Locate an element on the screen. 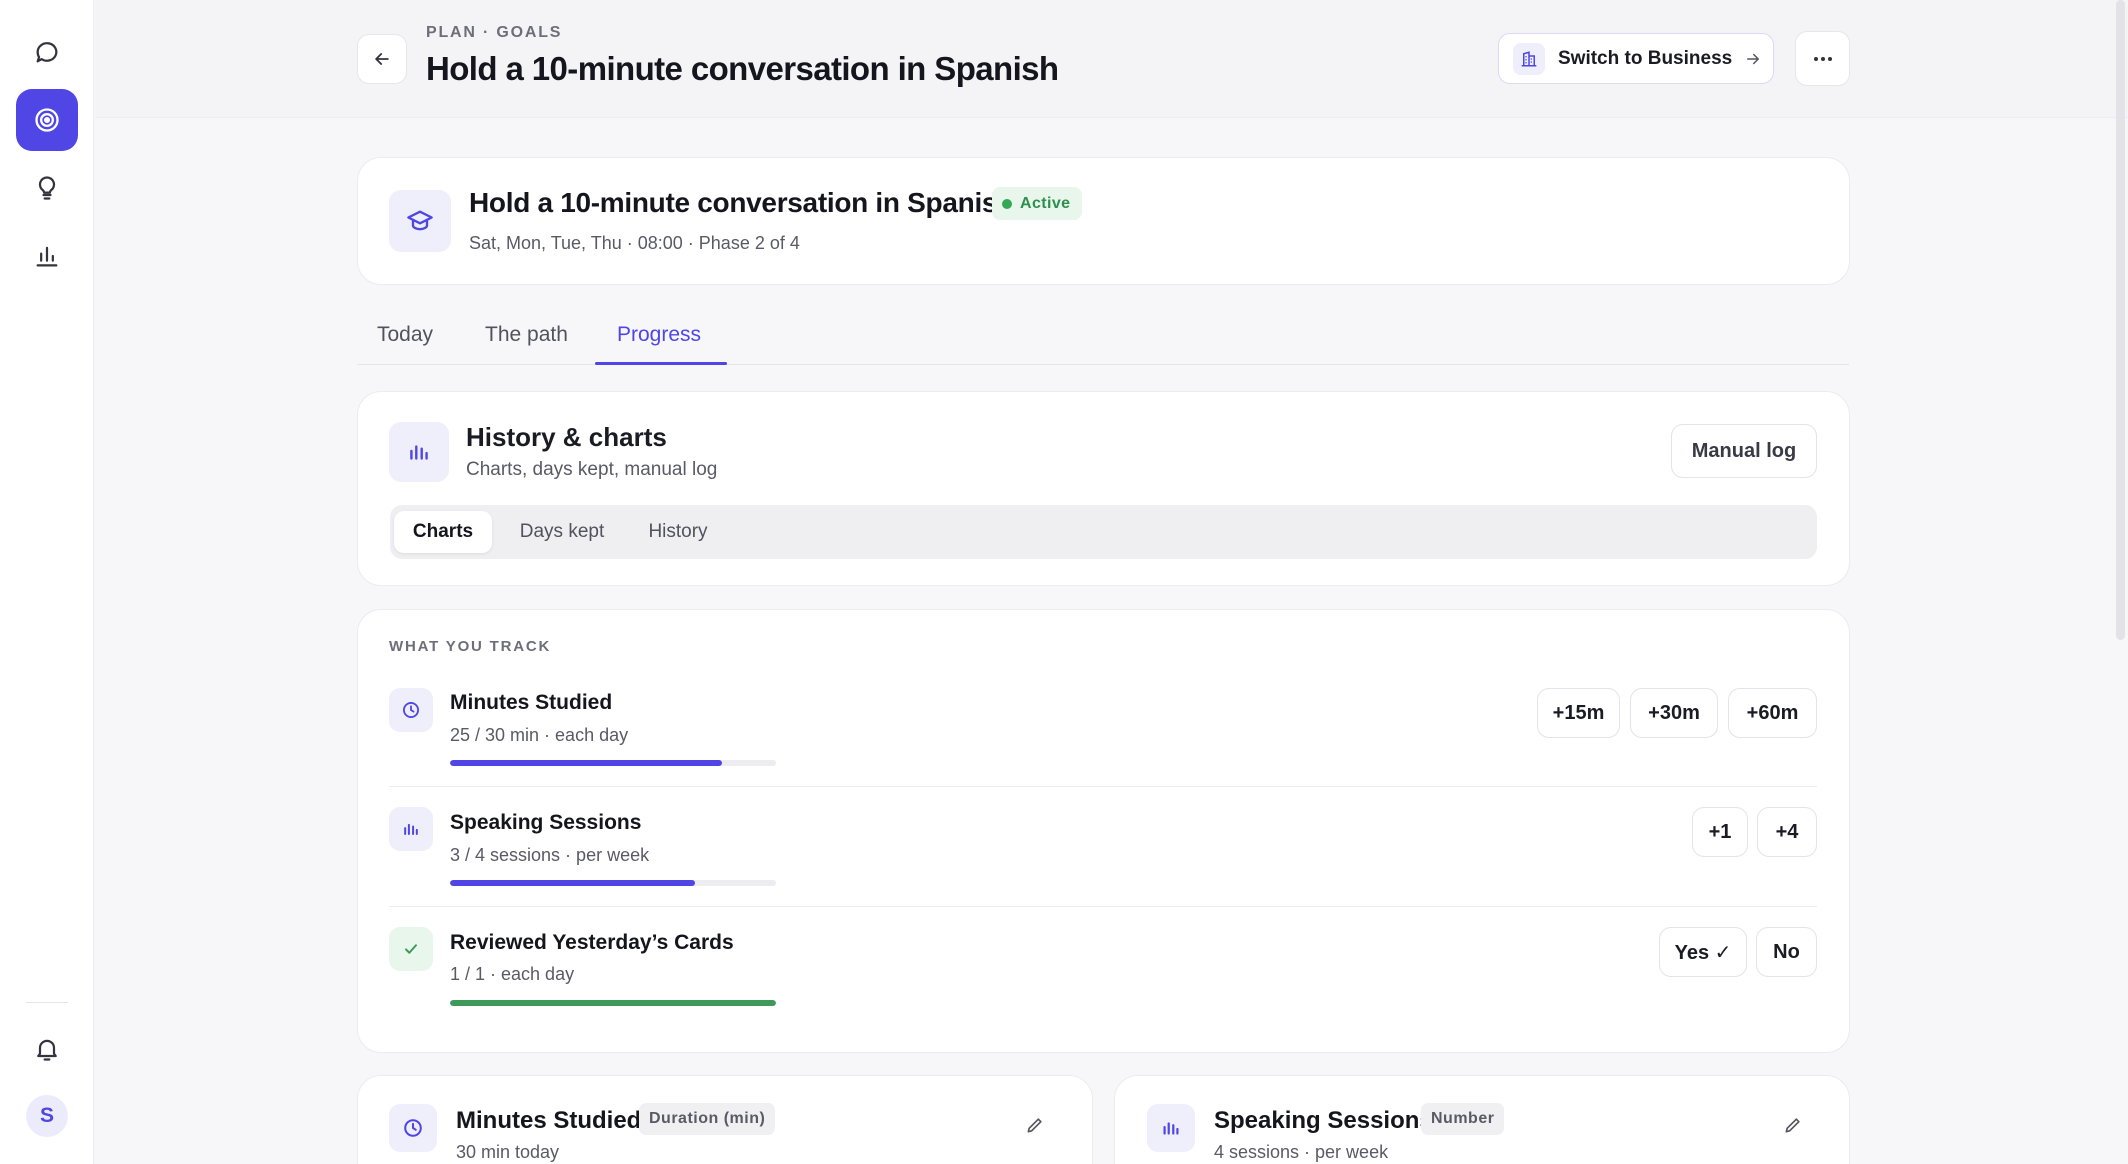 The image size is (2128, 1164). tab-progress: Progress is located at coordinates (659, 335).